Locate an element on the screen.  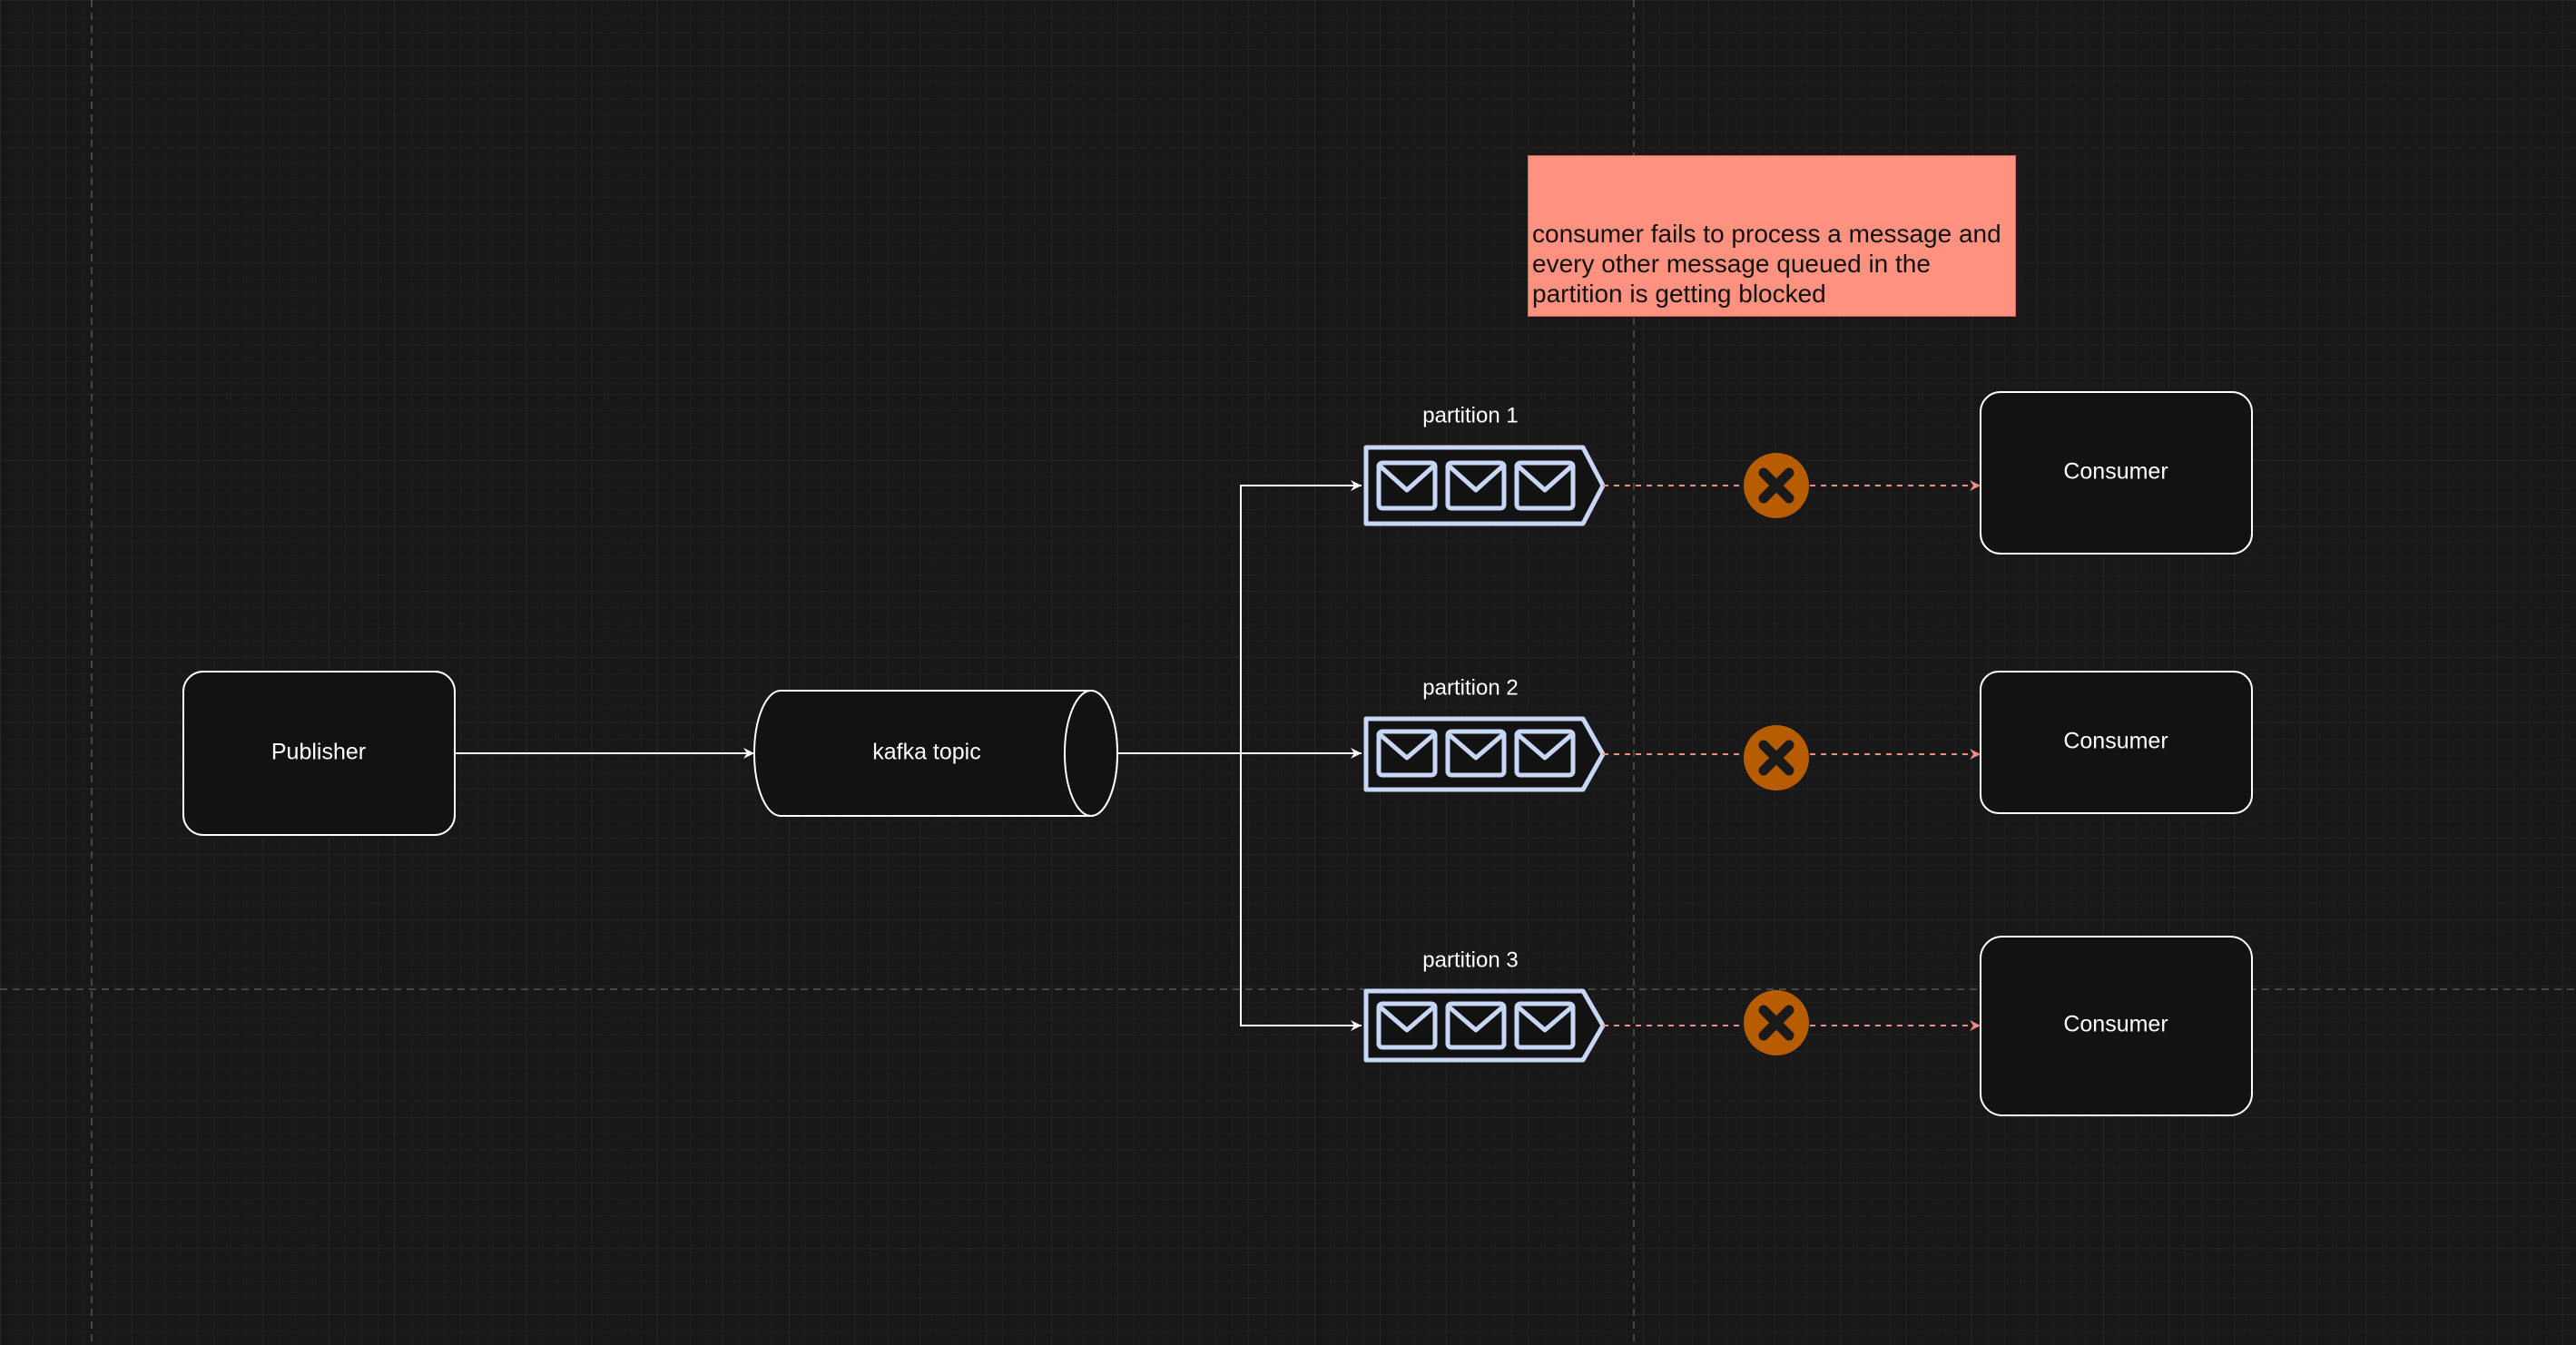
publisher-node: Publisher is located at coordinates (319, 753).